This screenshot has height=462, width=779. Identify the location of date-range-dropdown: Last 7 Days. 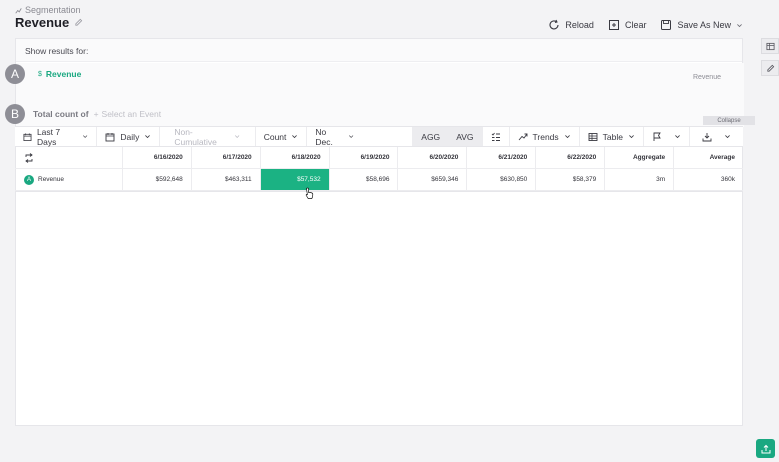
(56, 136).